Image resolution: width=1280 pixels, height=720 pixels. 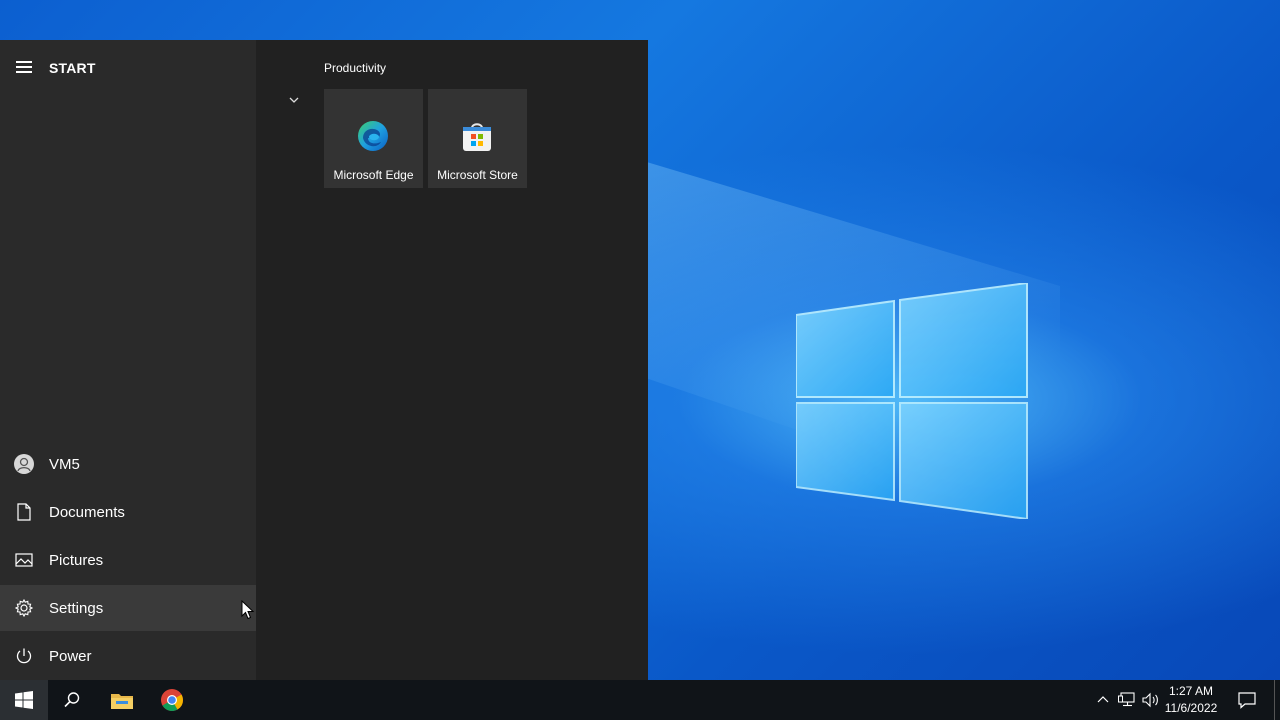 I want to click on tile-microsoft-store: Microsoft Store, so click(x=477, y=138).